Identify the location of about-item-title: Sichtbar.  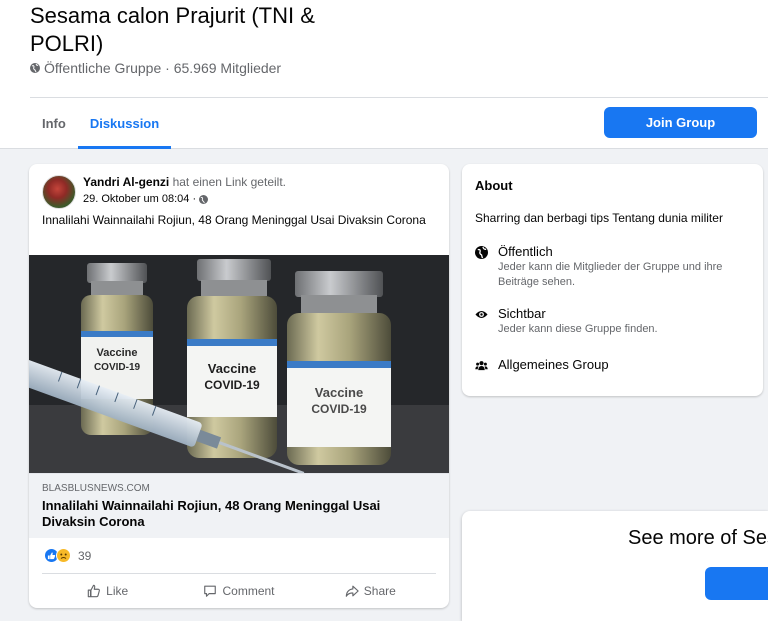
(522, 313).